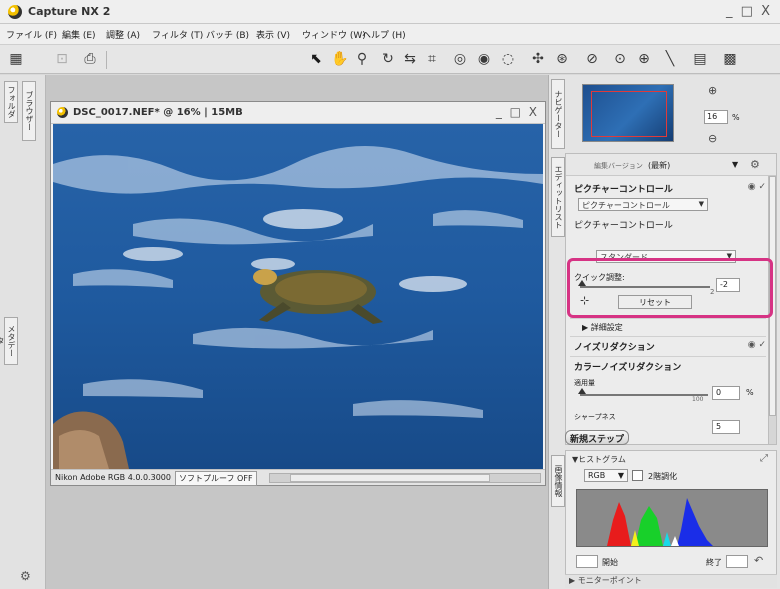 This screenshot has width=780, height=589. Describe the element at coordinates (610, 562) in the screenshot. I see `histogram-start-label: 開始` at that location.